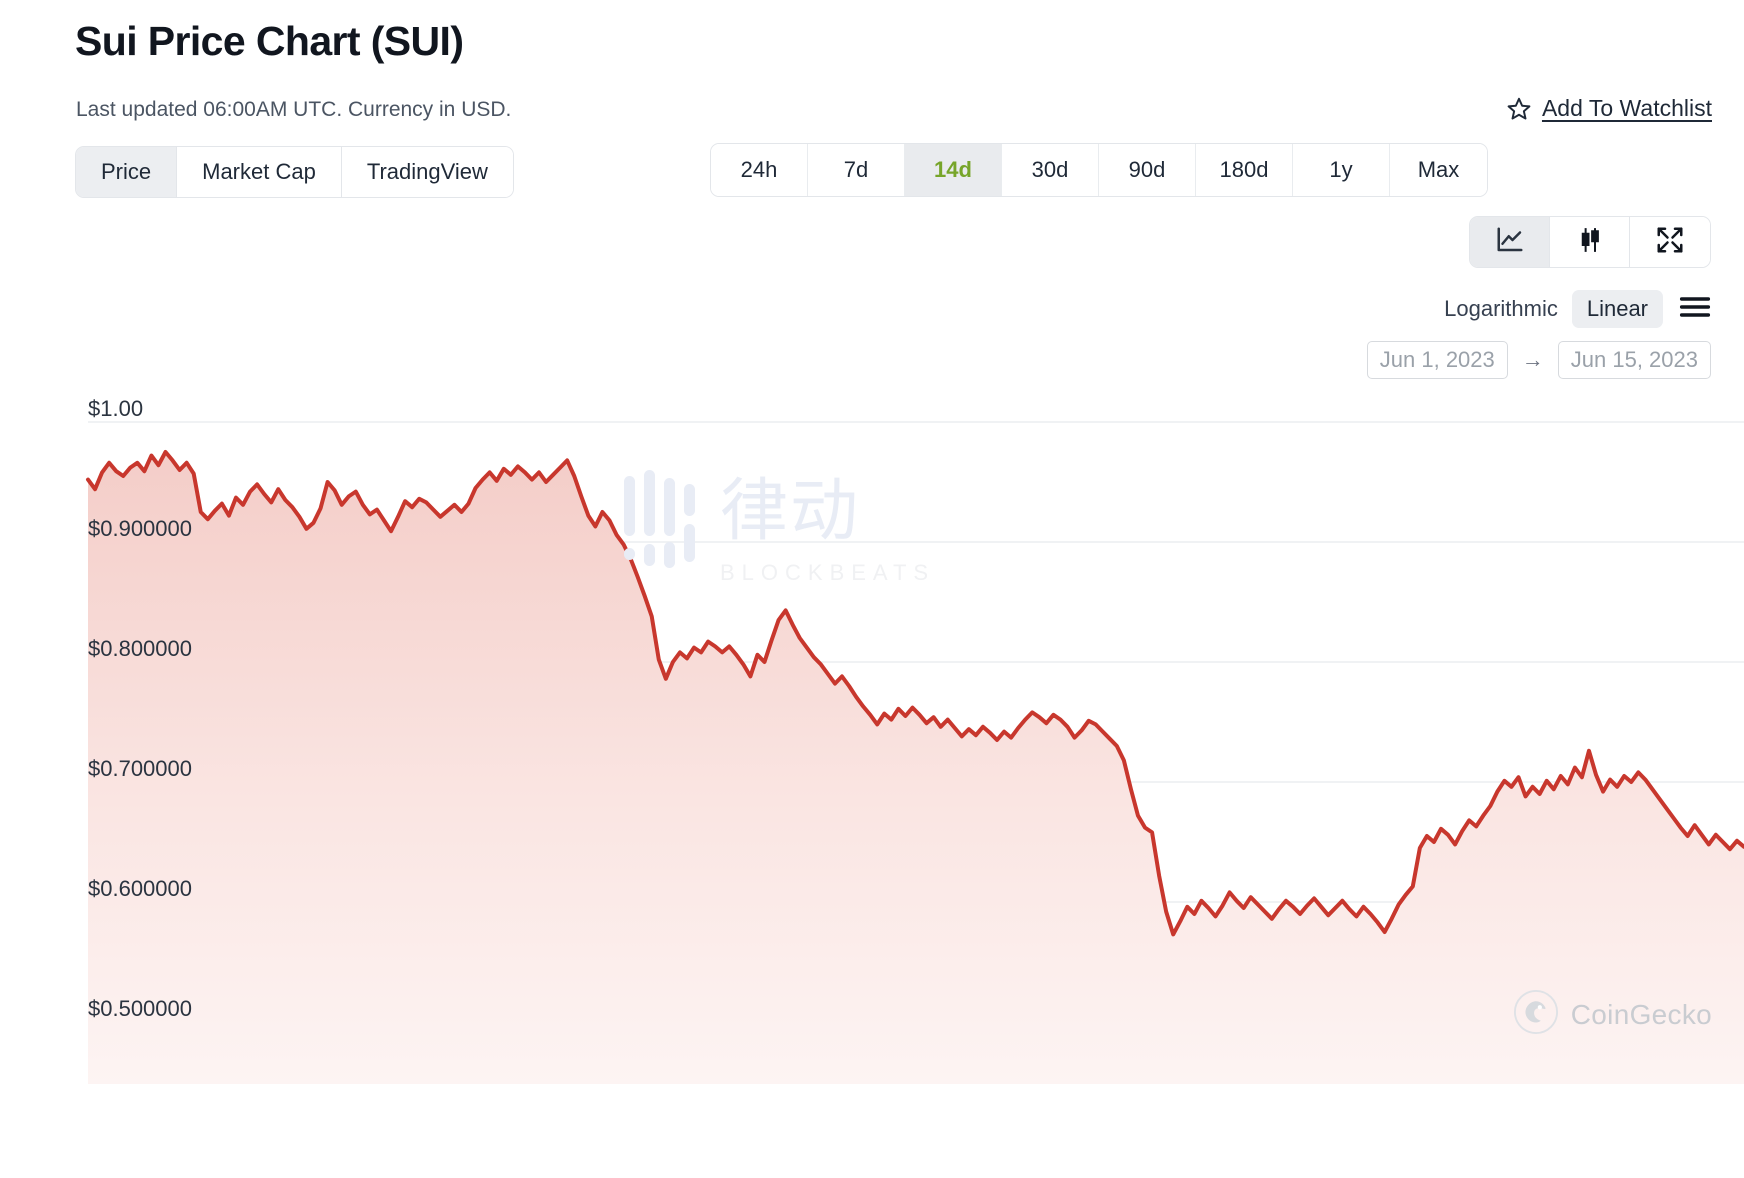  I want to click on range-24h: 24h, so click(759, 170).